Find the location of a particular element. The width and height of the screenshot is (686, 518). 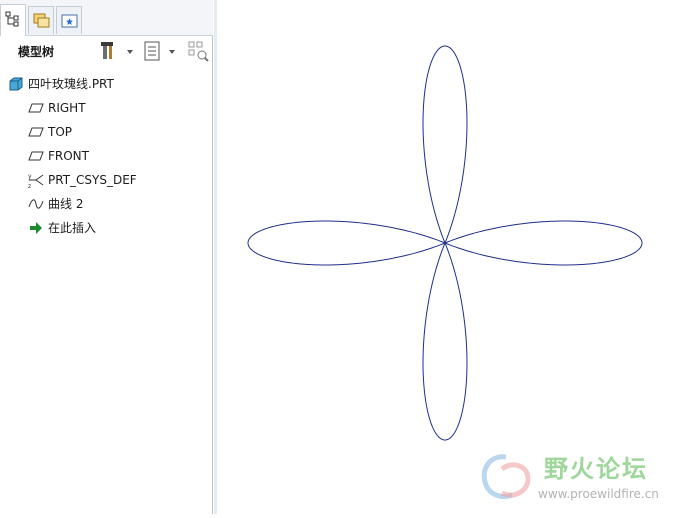

tree-item-label: FRONT is located at coordinates (68, 156).